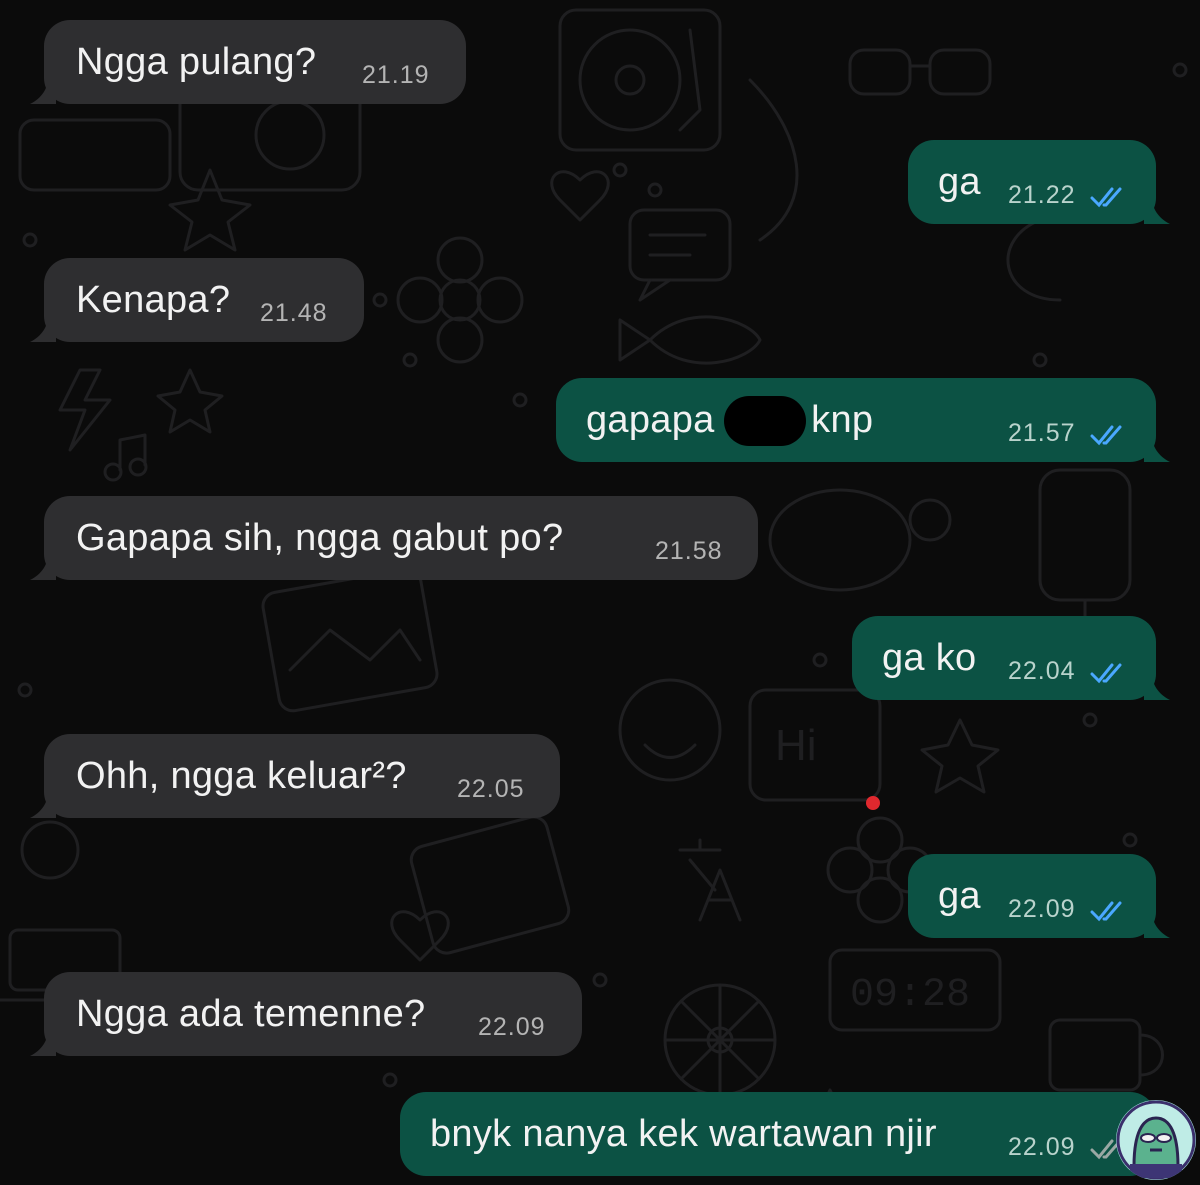  I want to click on message-timestamp: 21.22, so click(1042, 195).